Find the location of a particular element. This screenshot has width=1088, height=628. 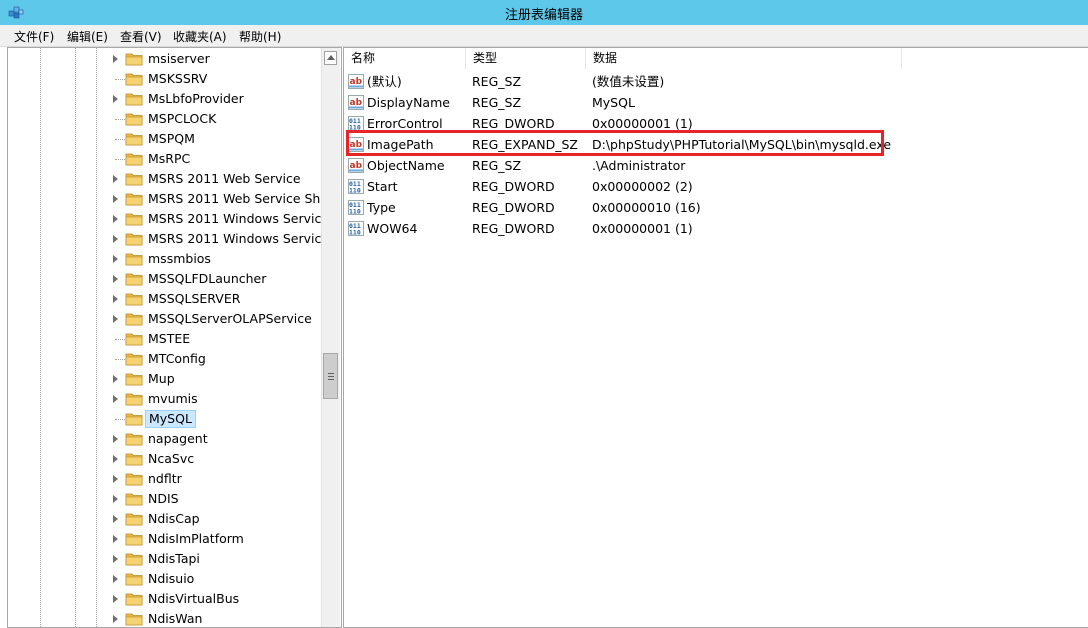

value-row: 011 110 Type REG_DWORD 0x00000010 (16) is located at coordinates (716, 207).